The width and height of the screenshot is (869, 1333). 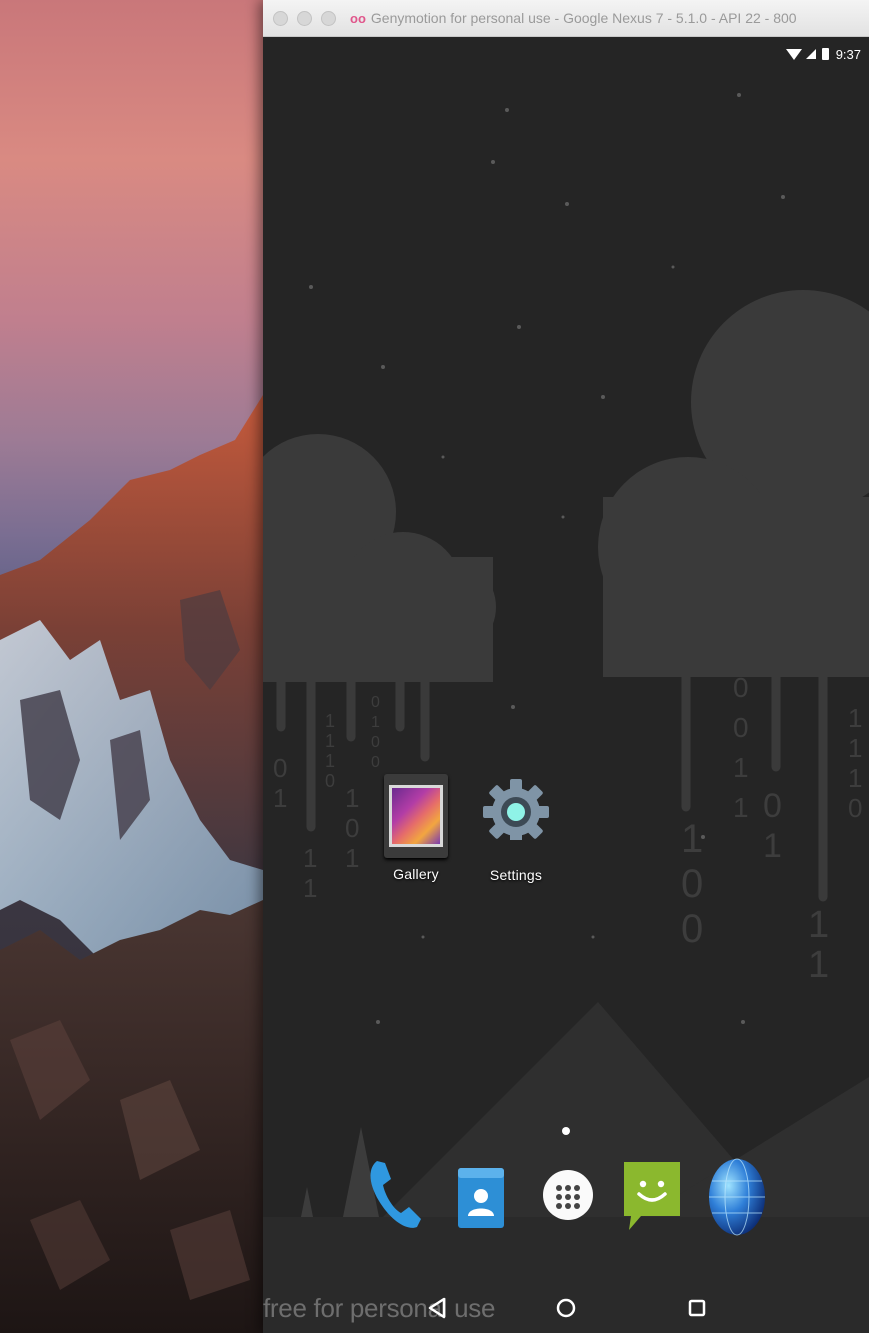 What do you see at coordinates (358, 18) in the screenshot?
I see `genymotion-logo-icon: oo` at bounding box center [358, 18].